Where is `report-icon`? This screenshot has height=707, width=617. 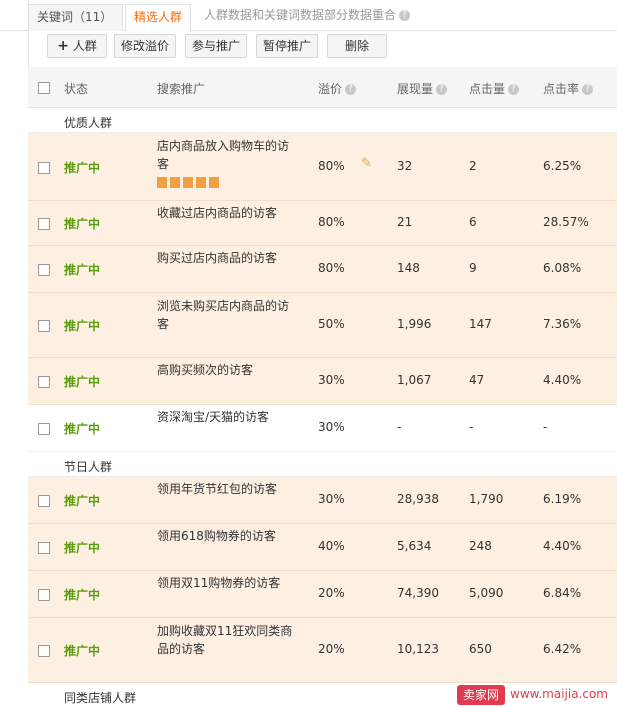
report-icon is located at coordinates (214, 182).